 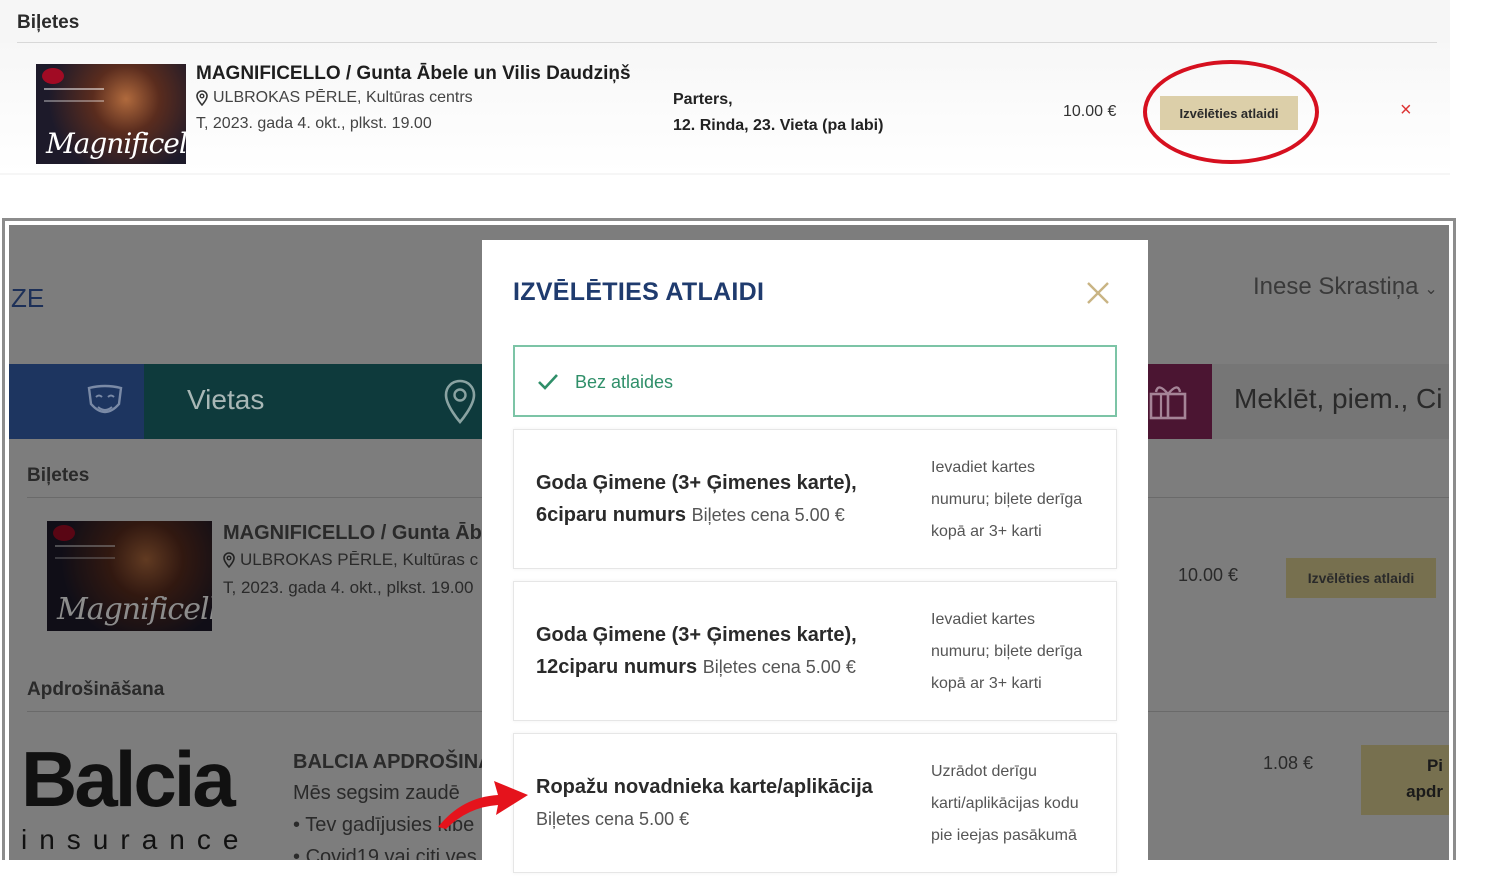 What do you see at coordinates (639, 292) in the screenshot?
I see `modal-title: IZVĒLĒTIES ATLAIDI` at bounding box center [639, 292].